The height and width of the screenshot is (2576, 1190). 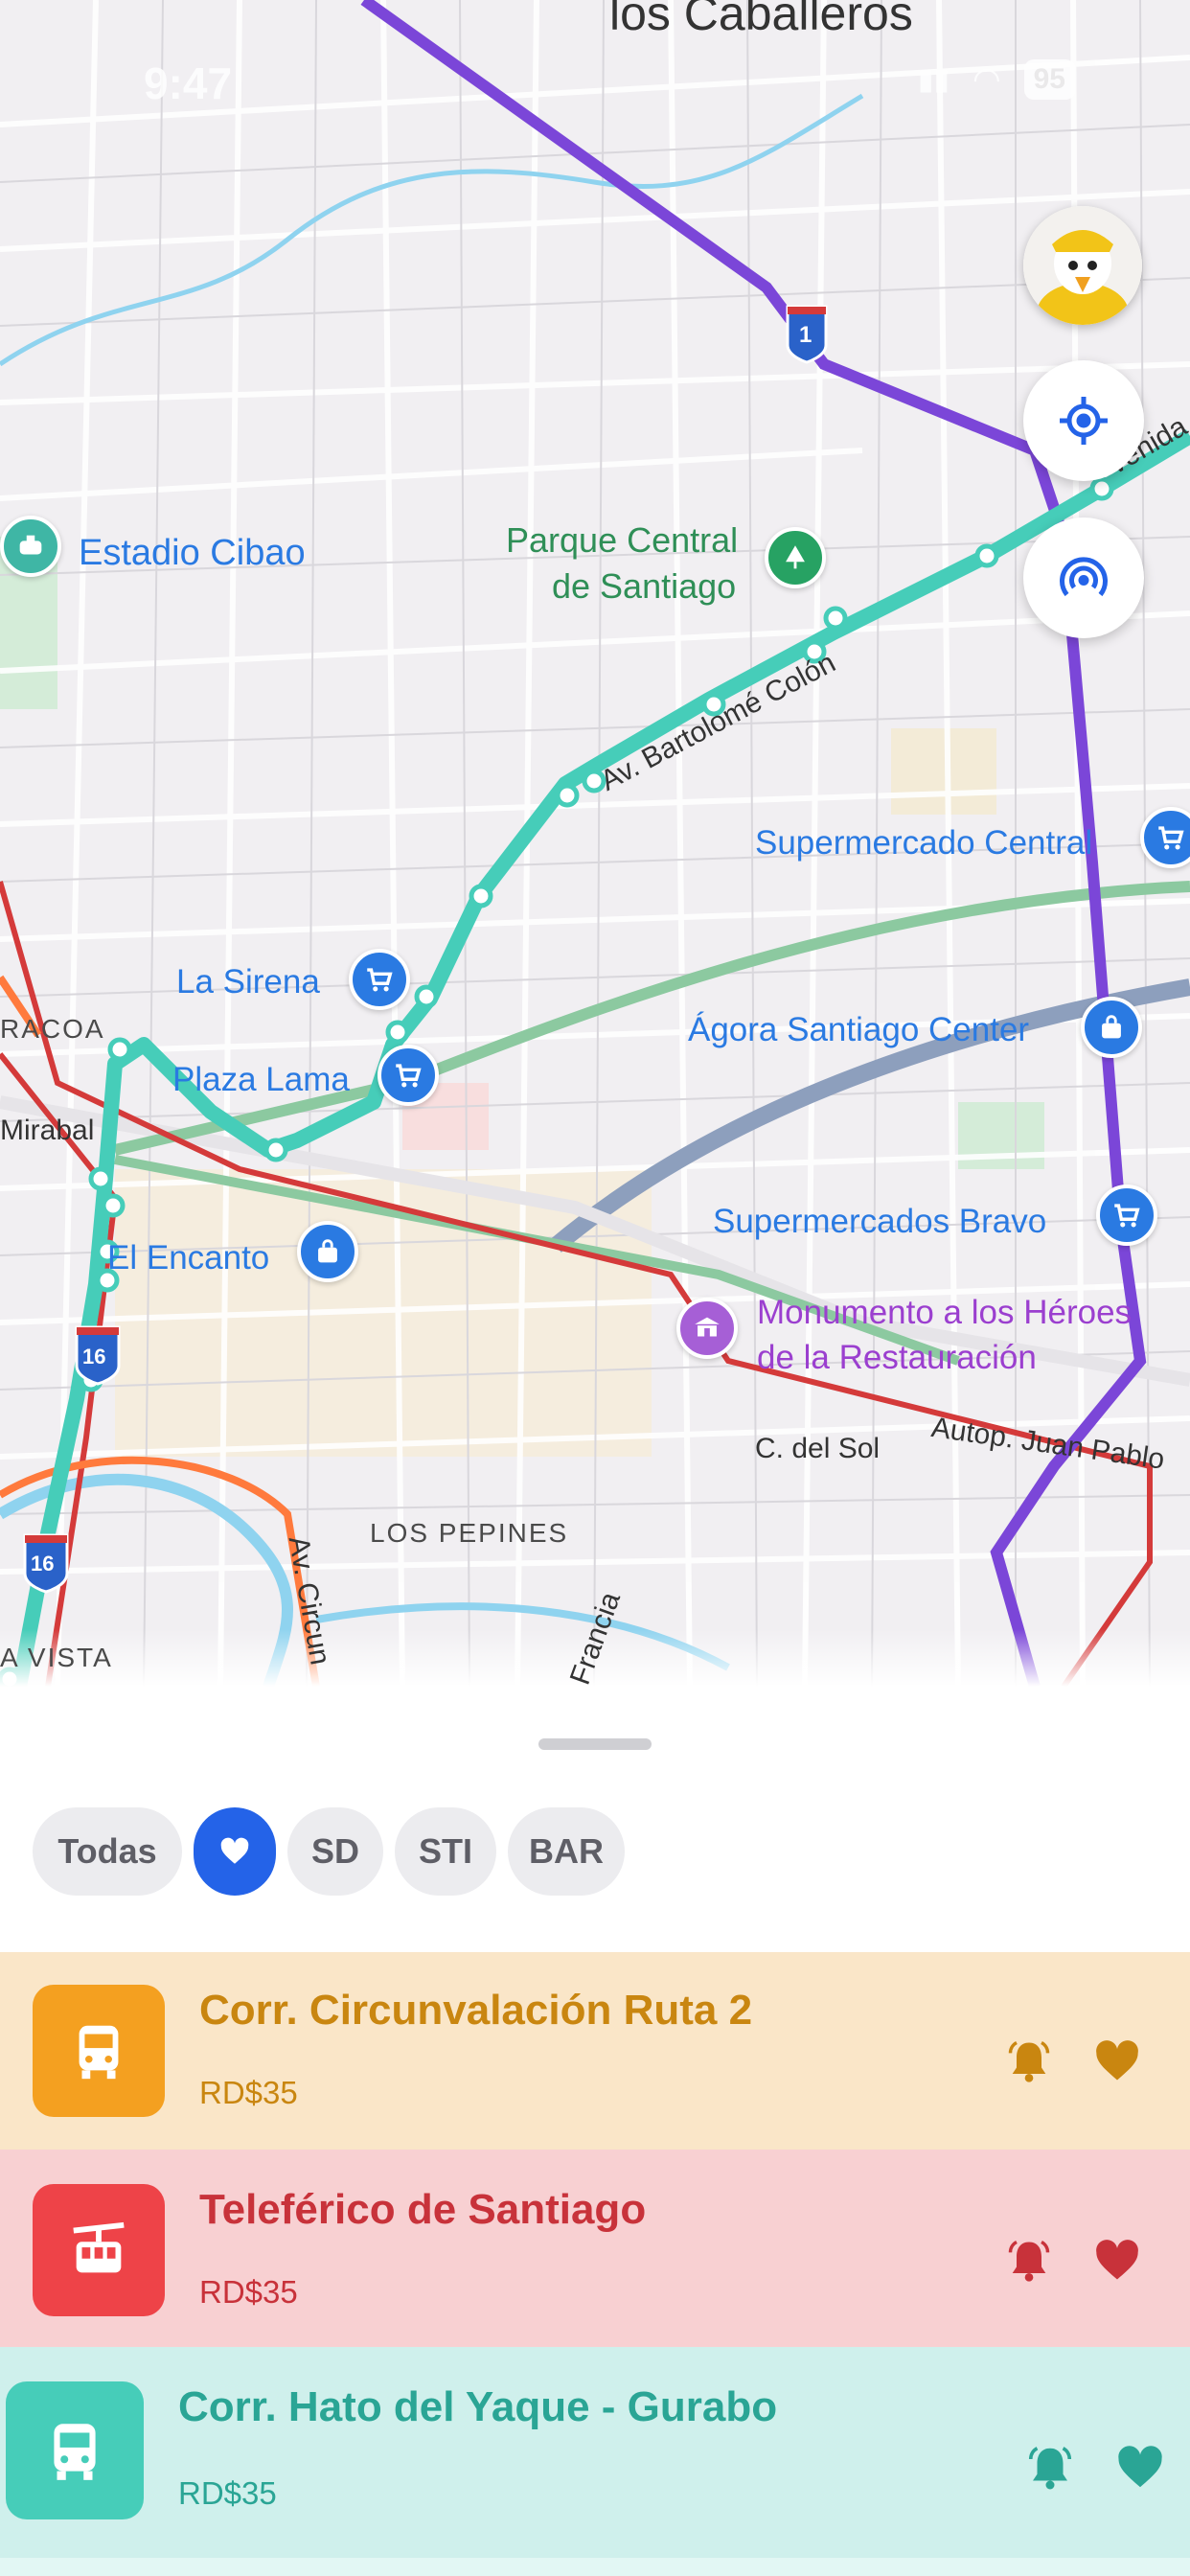 What do you see at coordinates (806, 335) in the screenshot?
I see `route-shield-1-label: 1` at bounding box center [806, 335].